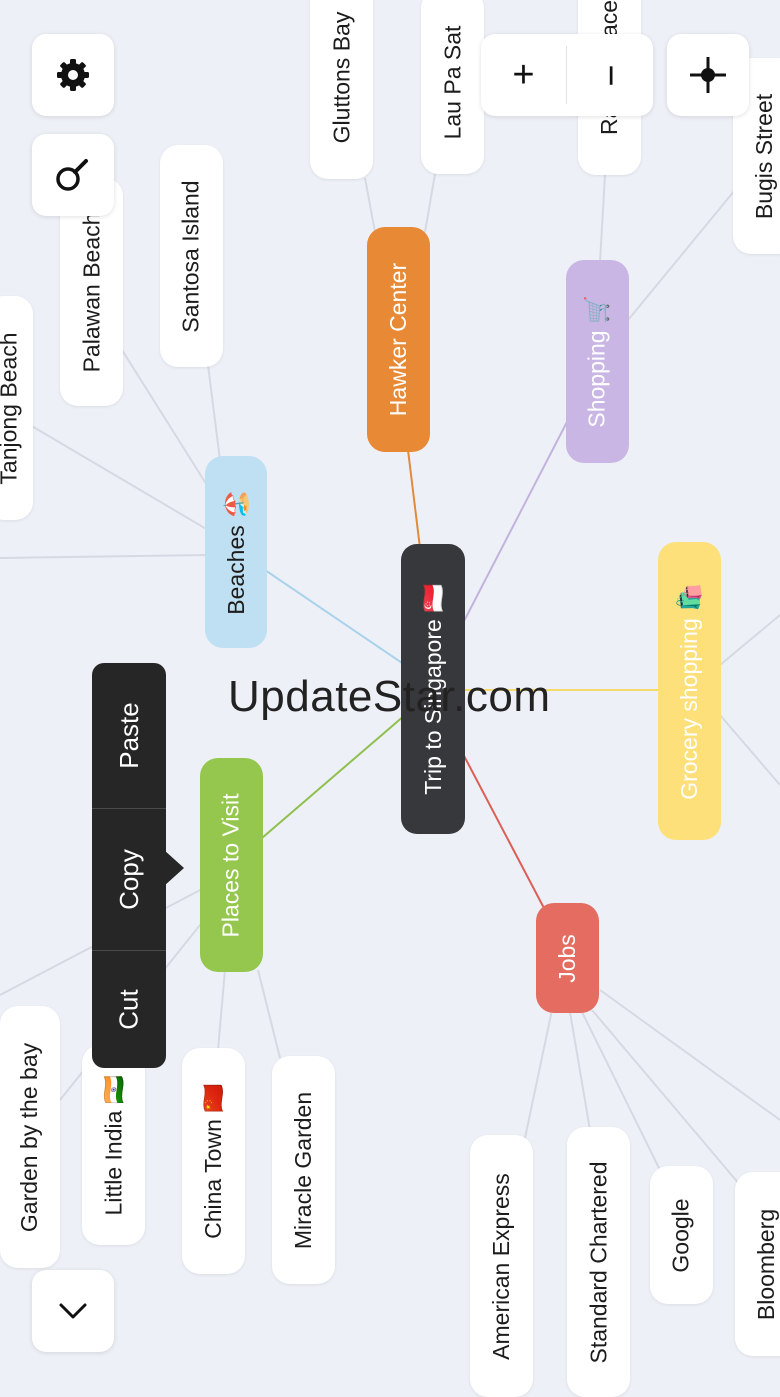 The height and width of the screenshot is (1397, 780). I want to click on node-google: Google, so click(681, 1235).